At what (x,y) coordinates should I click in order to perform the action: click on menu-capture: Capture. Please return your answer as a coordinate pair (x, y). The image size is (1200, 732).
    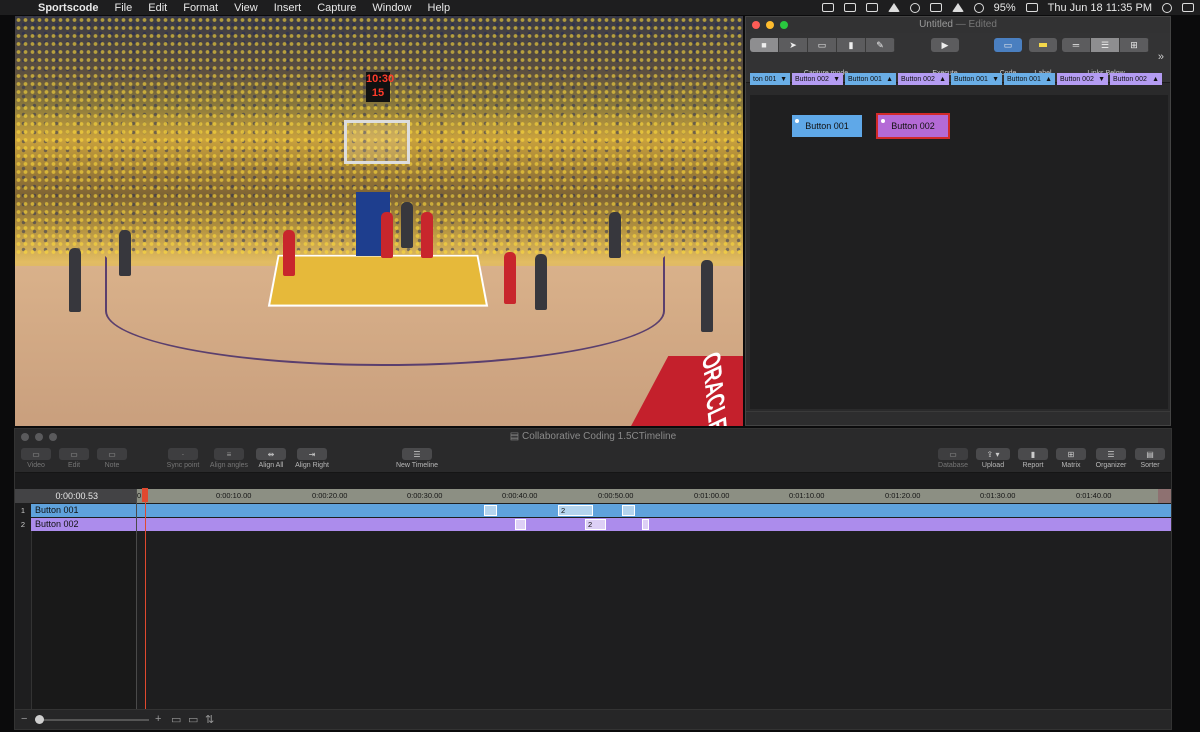
    Looking at the image, I should click on (336, 8).